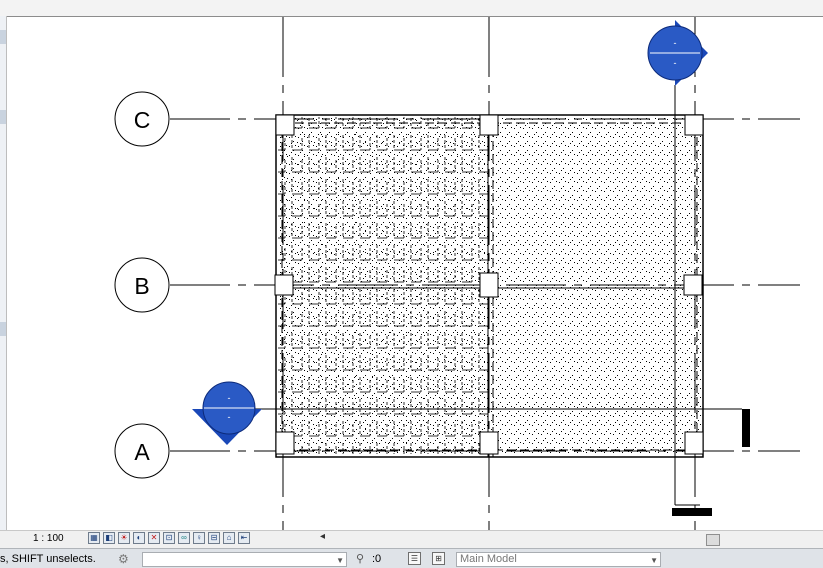 The height and width of the screenshot is (568, 823). What do you see at coordinates (322, 536) in the screenshot?
I see `scroll-left-icon: ◂` at bounding box center [322, 536].